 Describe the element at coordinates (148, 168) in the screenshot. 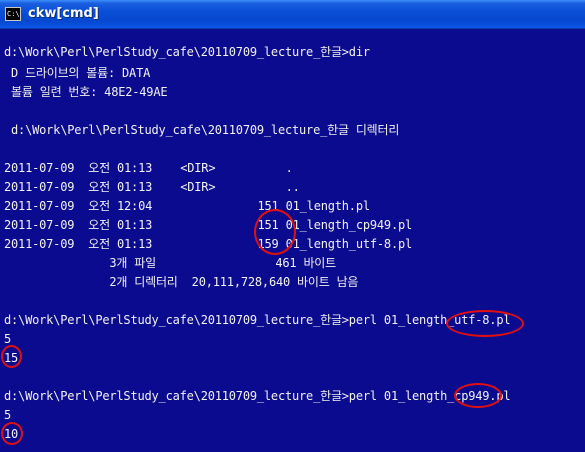

I see `terminal-line: 2011-07-09 오전 01:13 <DIR> .` at that location.